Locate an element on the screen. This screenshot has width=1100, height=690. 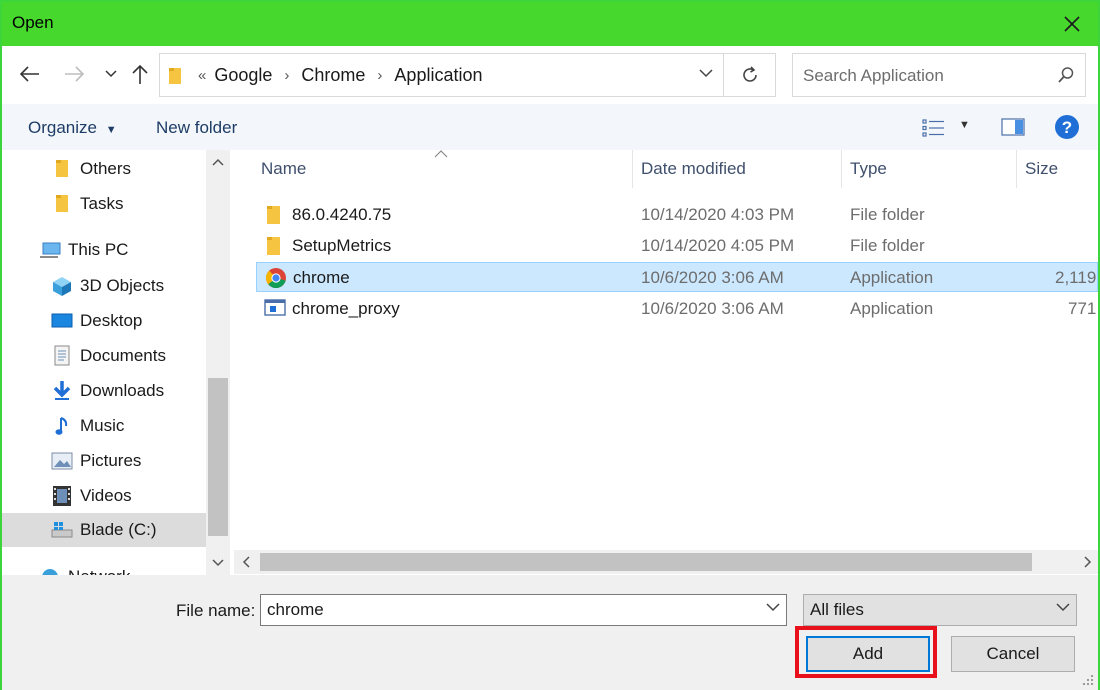
up-button is located at coordinates (140, 74).